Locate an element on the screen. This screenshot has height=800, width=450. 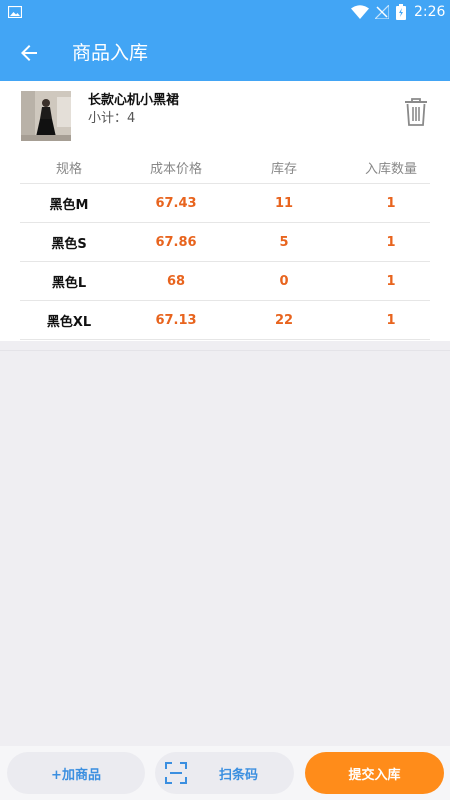
page-title: 商品入库 is located at coordinates (110, 53).